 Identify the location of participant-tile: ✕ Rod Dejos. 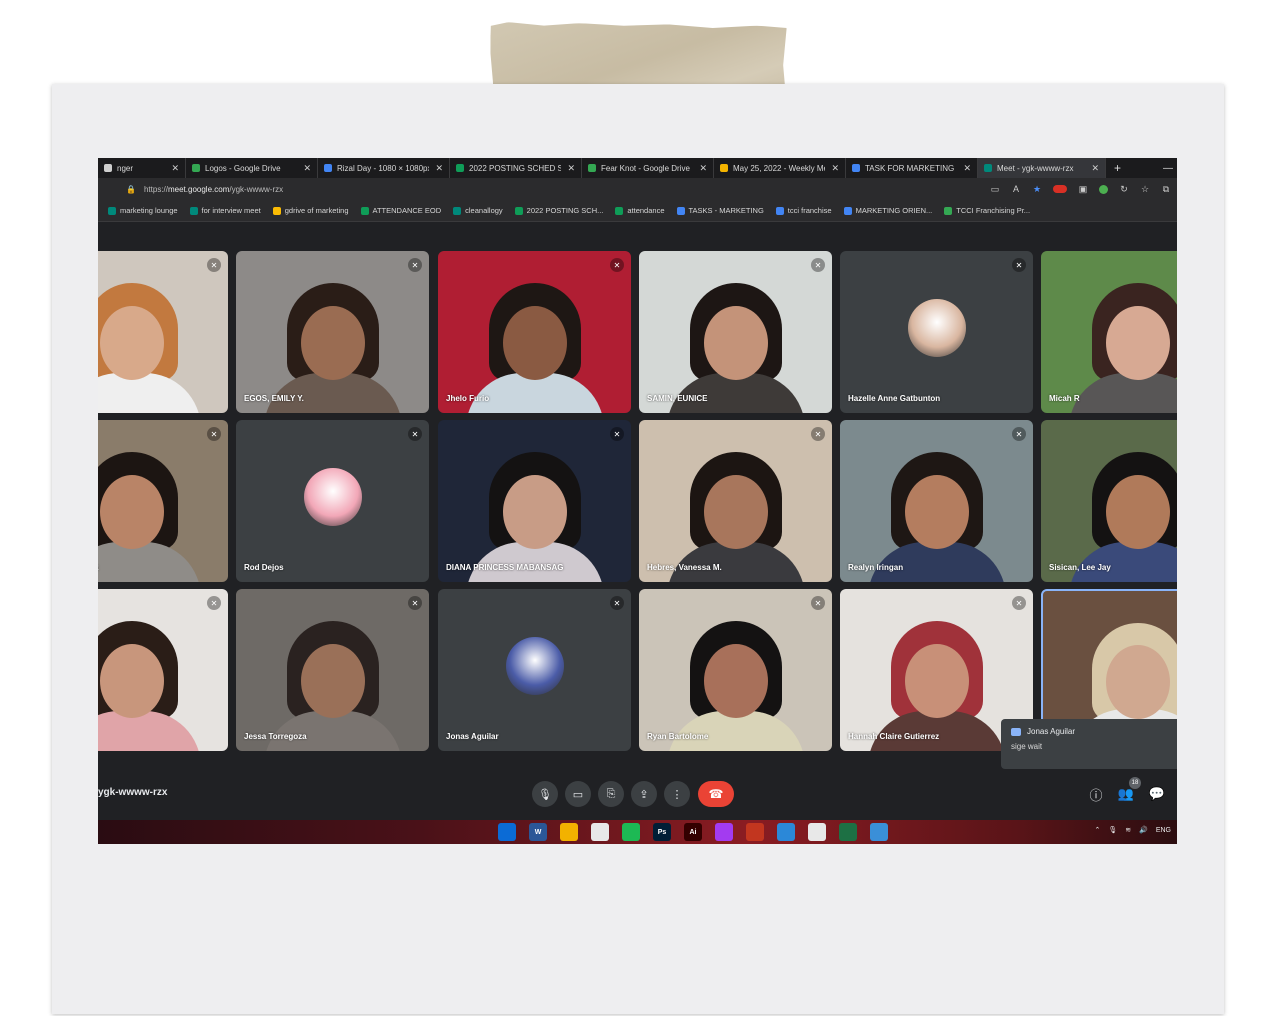
(332, 501).